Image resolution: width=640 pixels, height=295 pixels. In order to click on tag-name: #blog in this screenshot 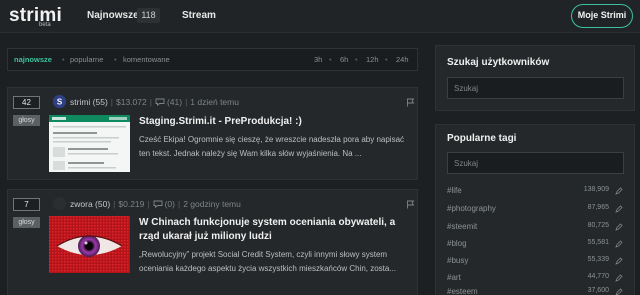, I will do `click(457, 243)`.